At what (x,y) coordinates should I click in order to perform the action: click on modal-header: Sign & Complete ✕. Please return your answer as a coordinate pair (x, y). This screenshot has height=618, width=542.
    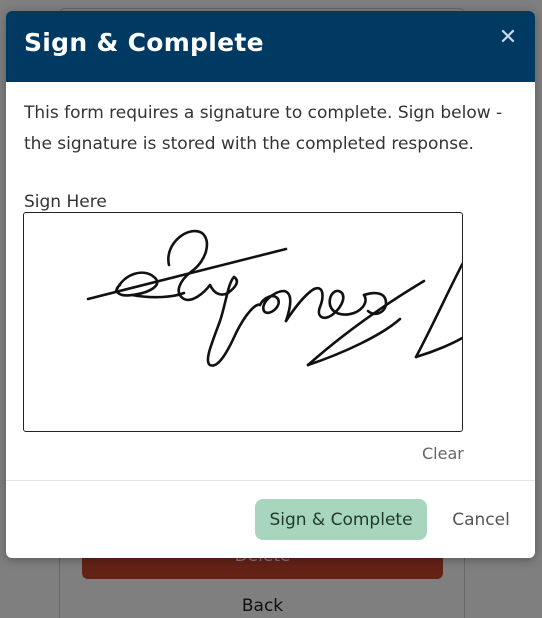
    Looking at the image, I should click on (270, 46).